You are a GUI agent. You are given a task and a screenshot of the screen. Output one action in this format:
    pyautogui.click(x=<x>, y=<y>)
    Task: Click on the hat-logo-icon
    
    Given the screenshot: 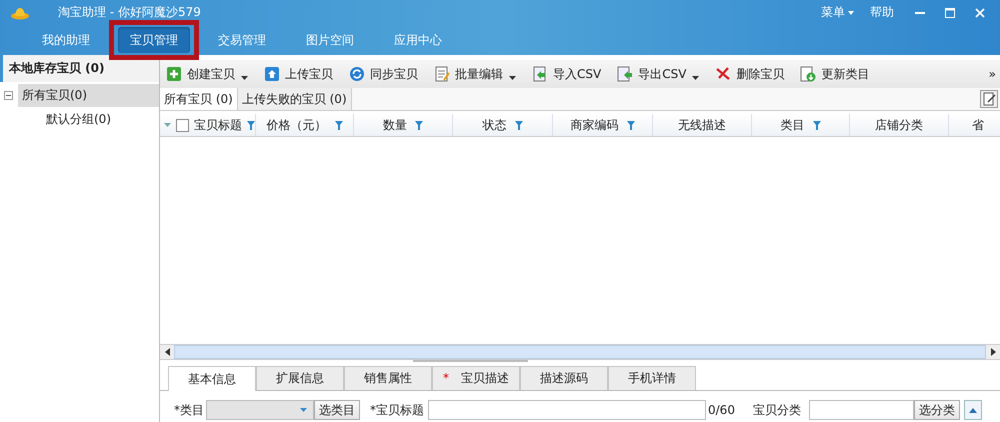 What is the action you would take?
    pyautogui.click(x=20, y=13)
    